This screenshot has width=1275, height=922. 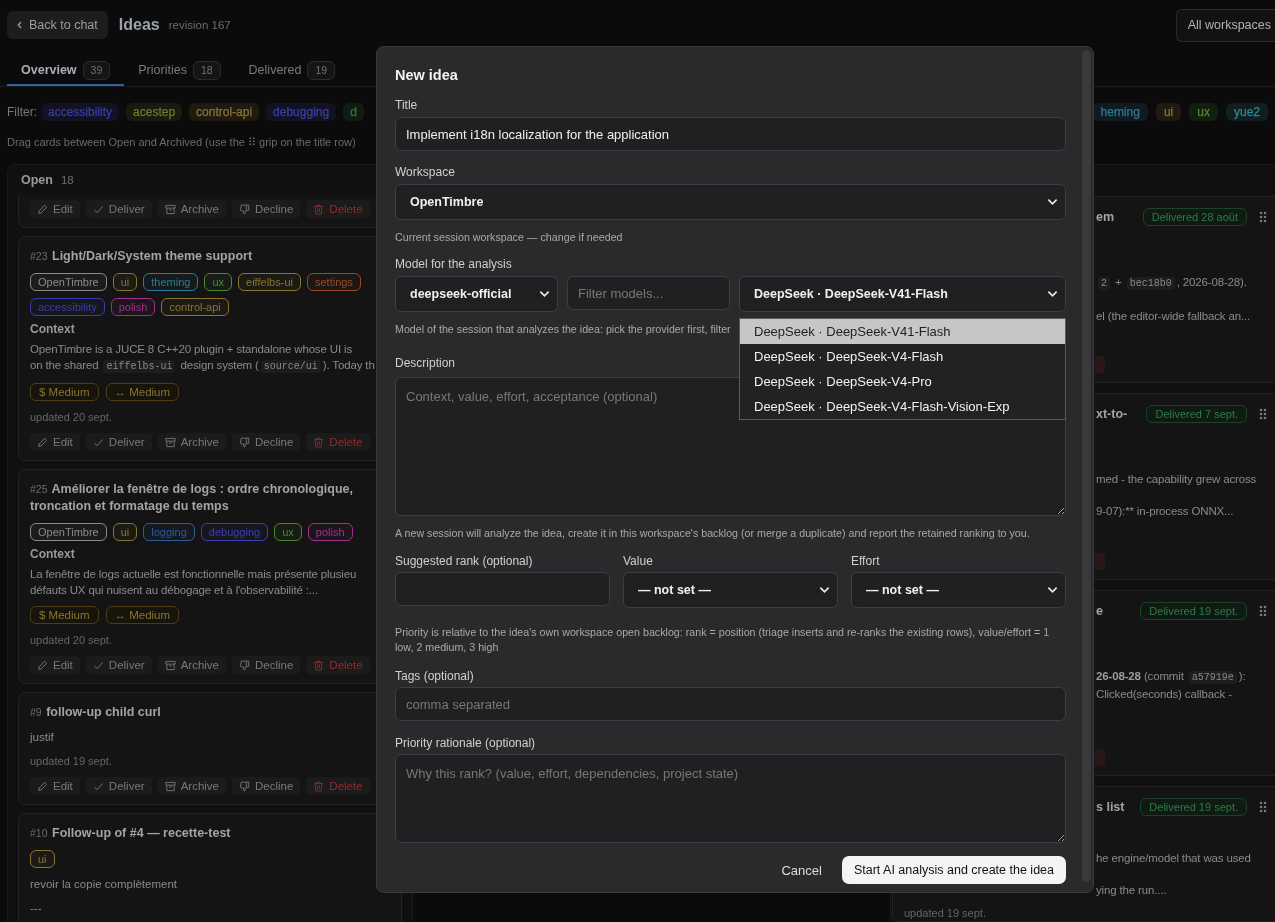 What do you see at coordinates (71, 640) in the screenshot?
I see `updated-date: updated 20 sept.` at bounding box center [71, 640].